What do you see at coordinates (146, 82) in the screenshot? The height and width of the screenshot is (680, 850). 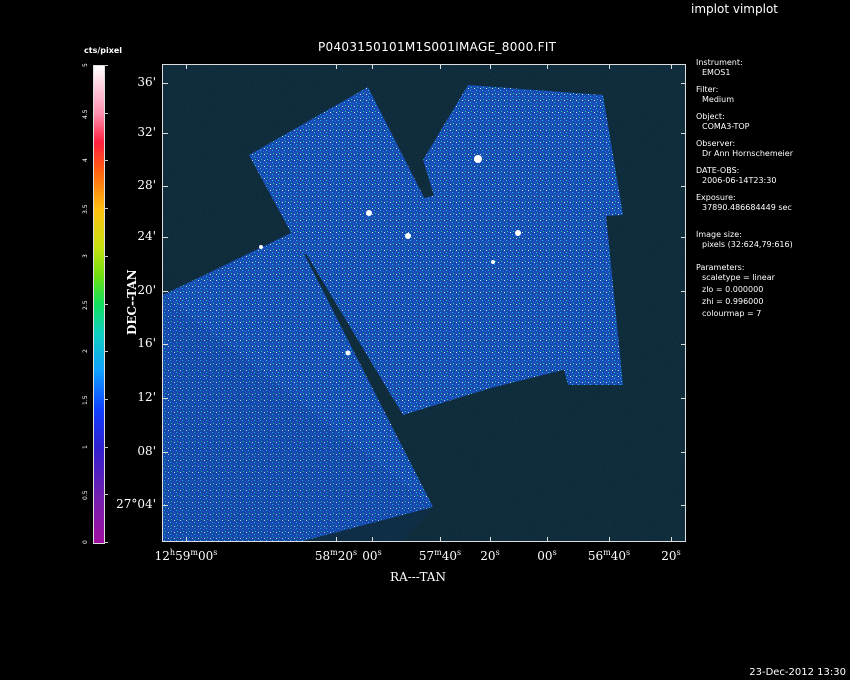 I see `y-tick-label: 36'` at bounding box center [146, 82].